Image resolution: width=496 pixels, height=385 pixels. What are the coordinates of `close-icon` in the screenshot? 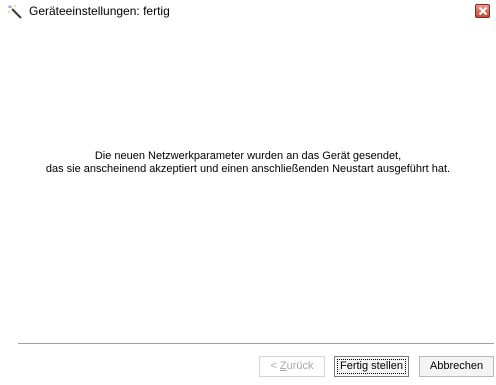 It's located at (483, 11).